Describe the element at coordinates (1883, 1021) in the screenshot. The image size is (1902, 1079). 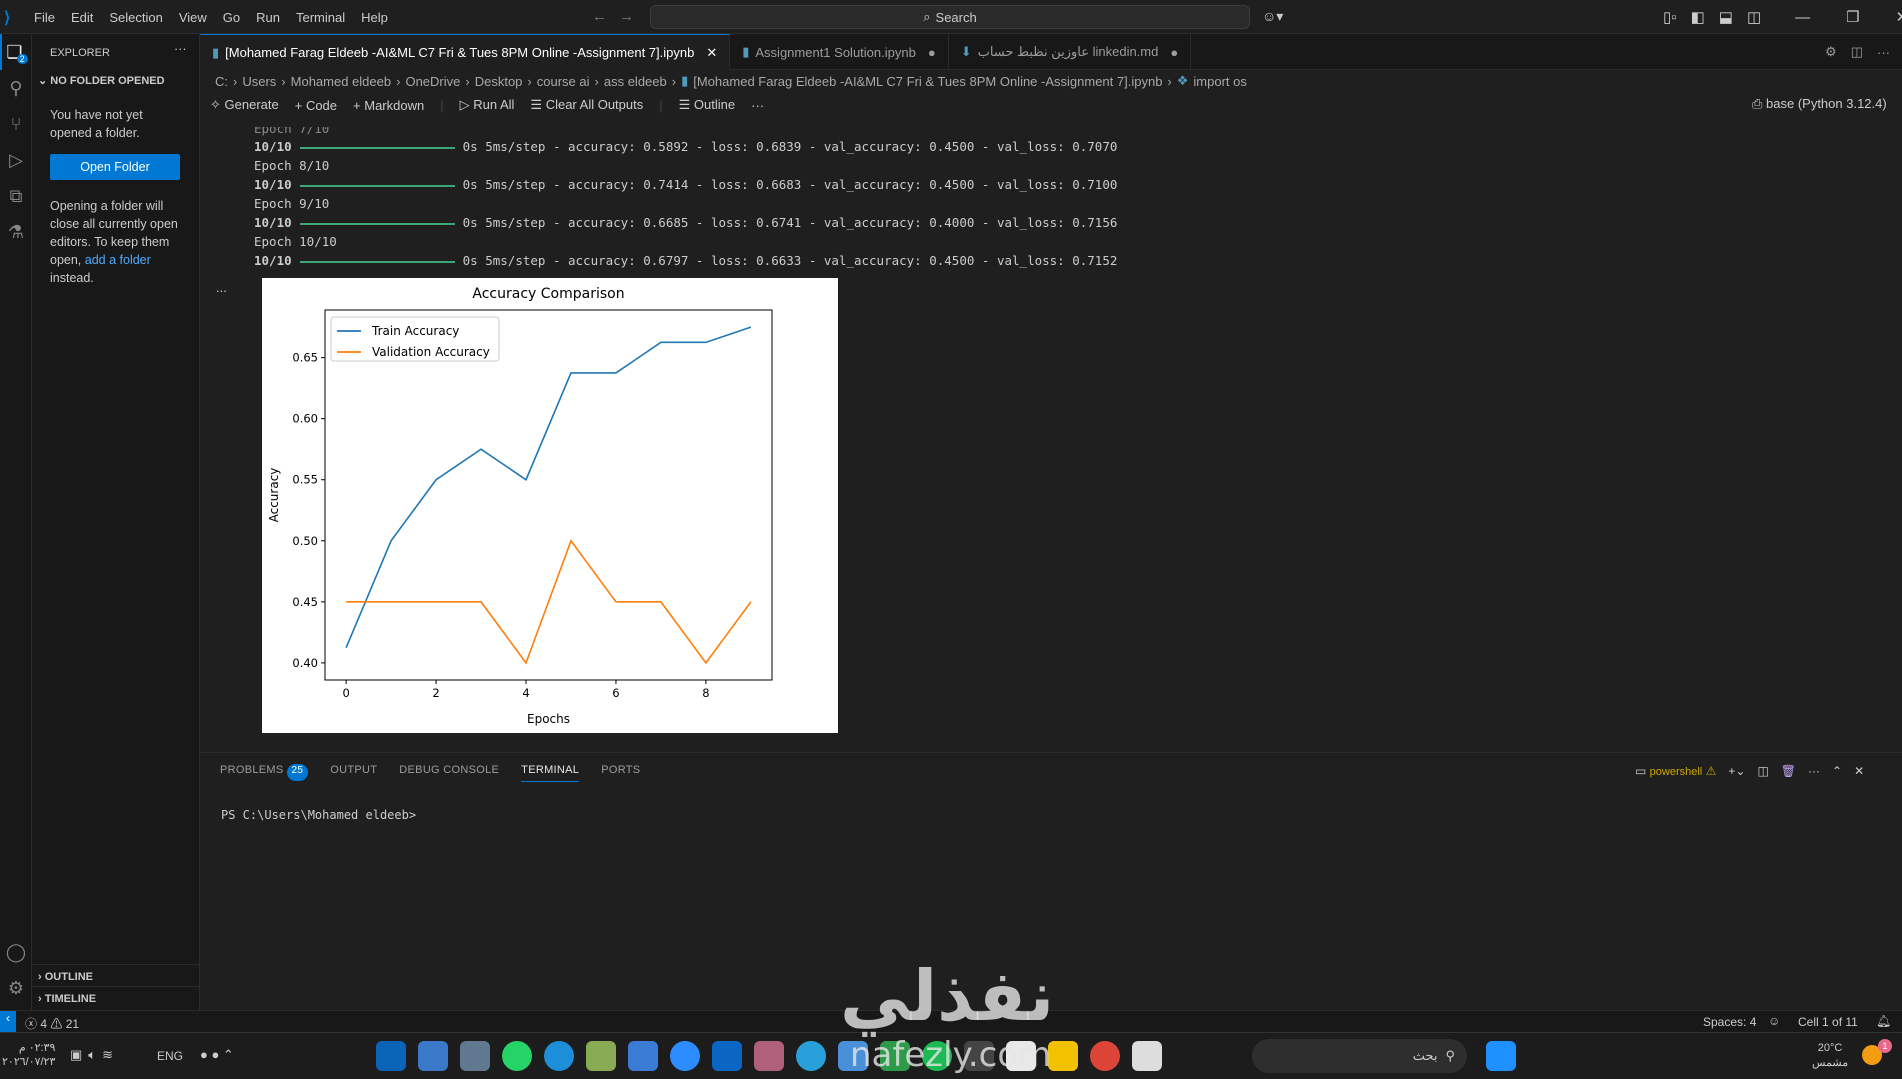
I see `bell-icon: 🔔︎` at that location.